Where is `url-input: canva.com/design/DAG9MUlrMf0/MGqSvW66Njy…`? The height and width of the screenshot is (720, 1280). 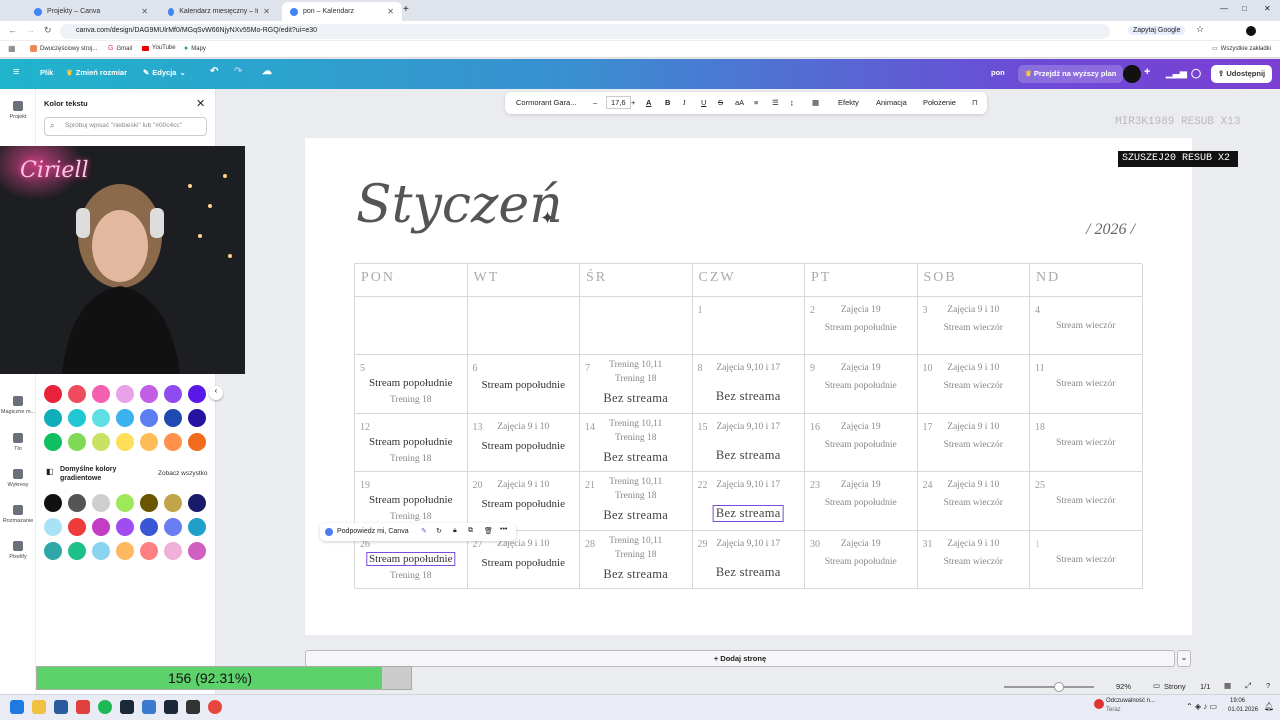 url-input: canva.com/design/DAG9MUlrMf0/MGqSvW66Njy… is located at coordinates (585, 31).